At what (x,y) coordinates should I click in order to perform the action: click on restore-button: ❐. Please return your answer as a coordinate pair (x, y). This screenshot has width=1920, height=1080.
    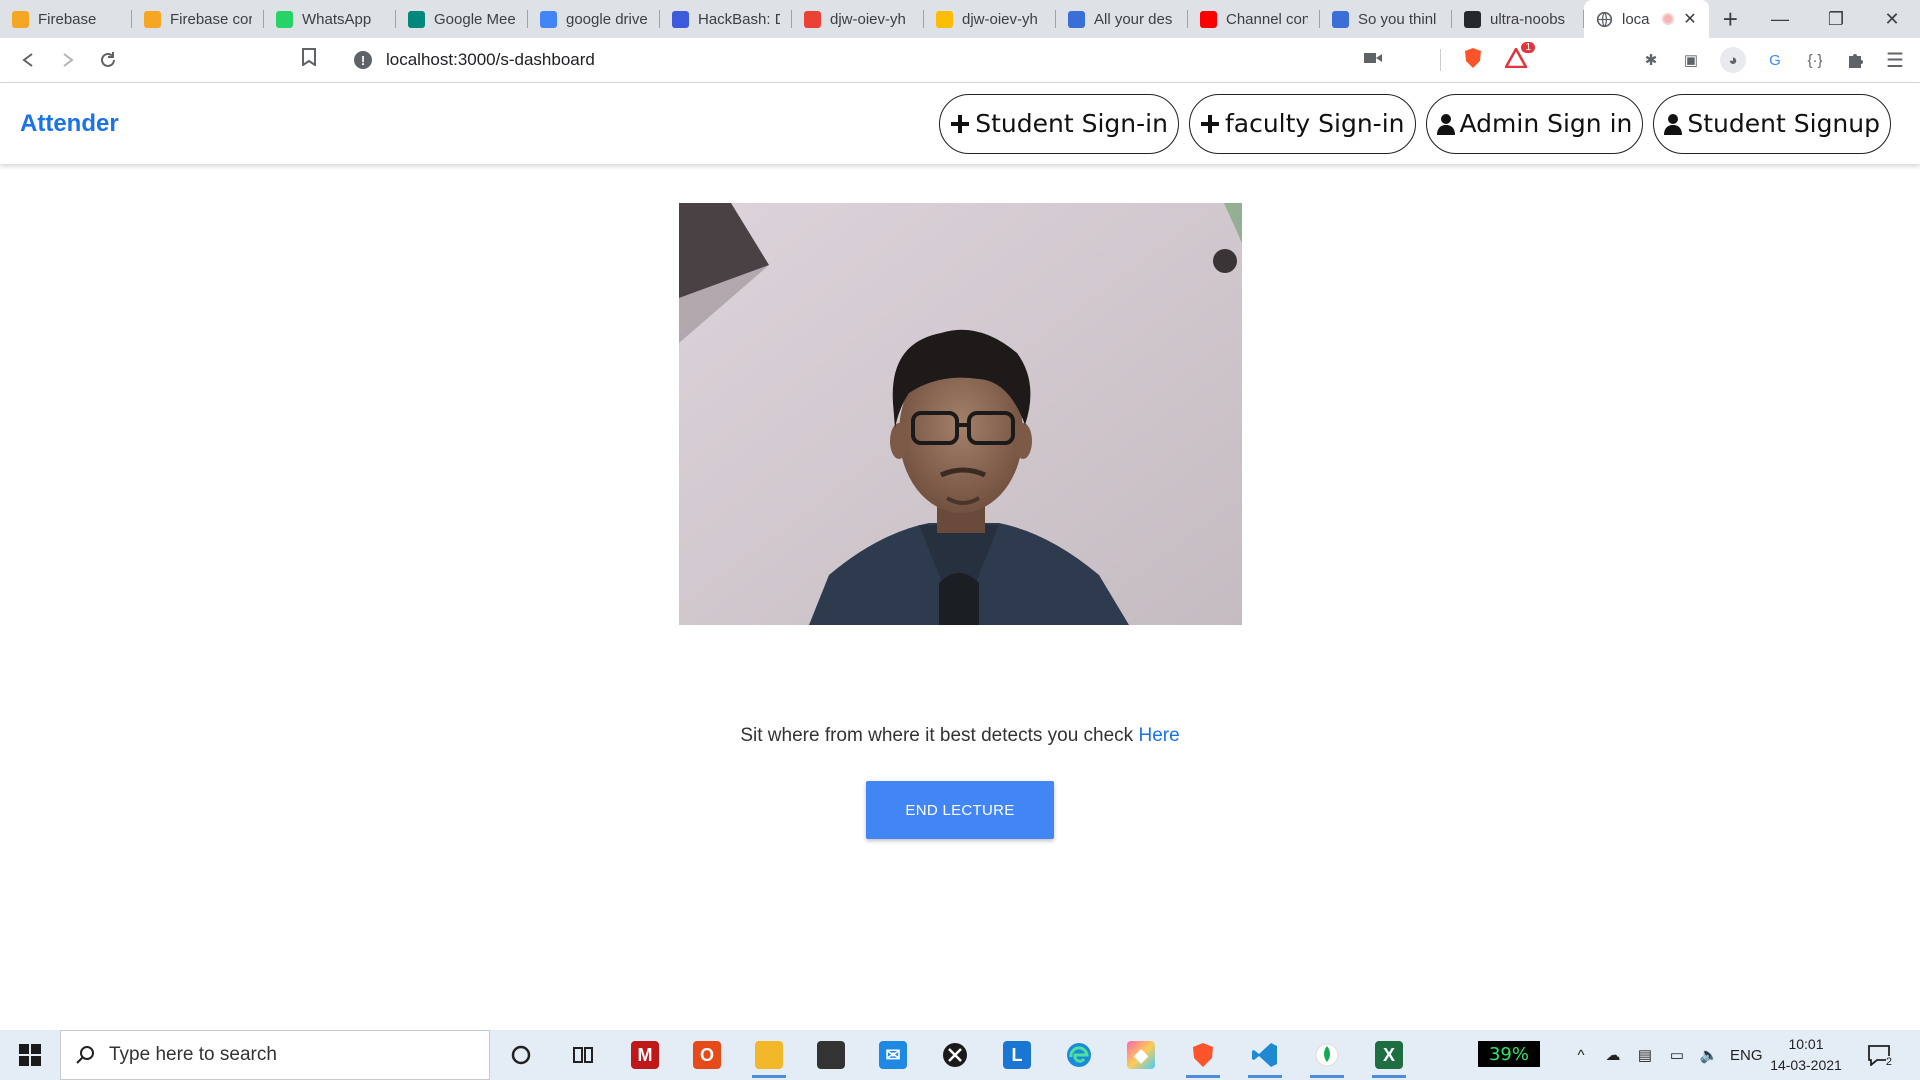
    Looking at the image, I should click on (1836, 19).